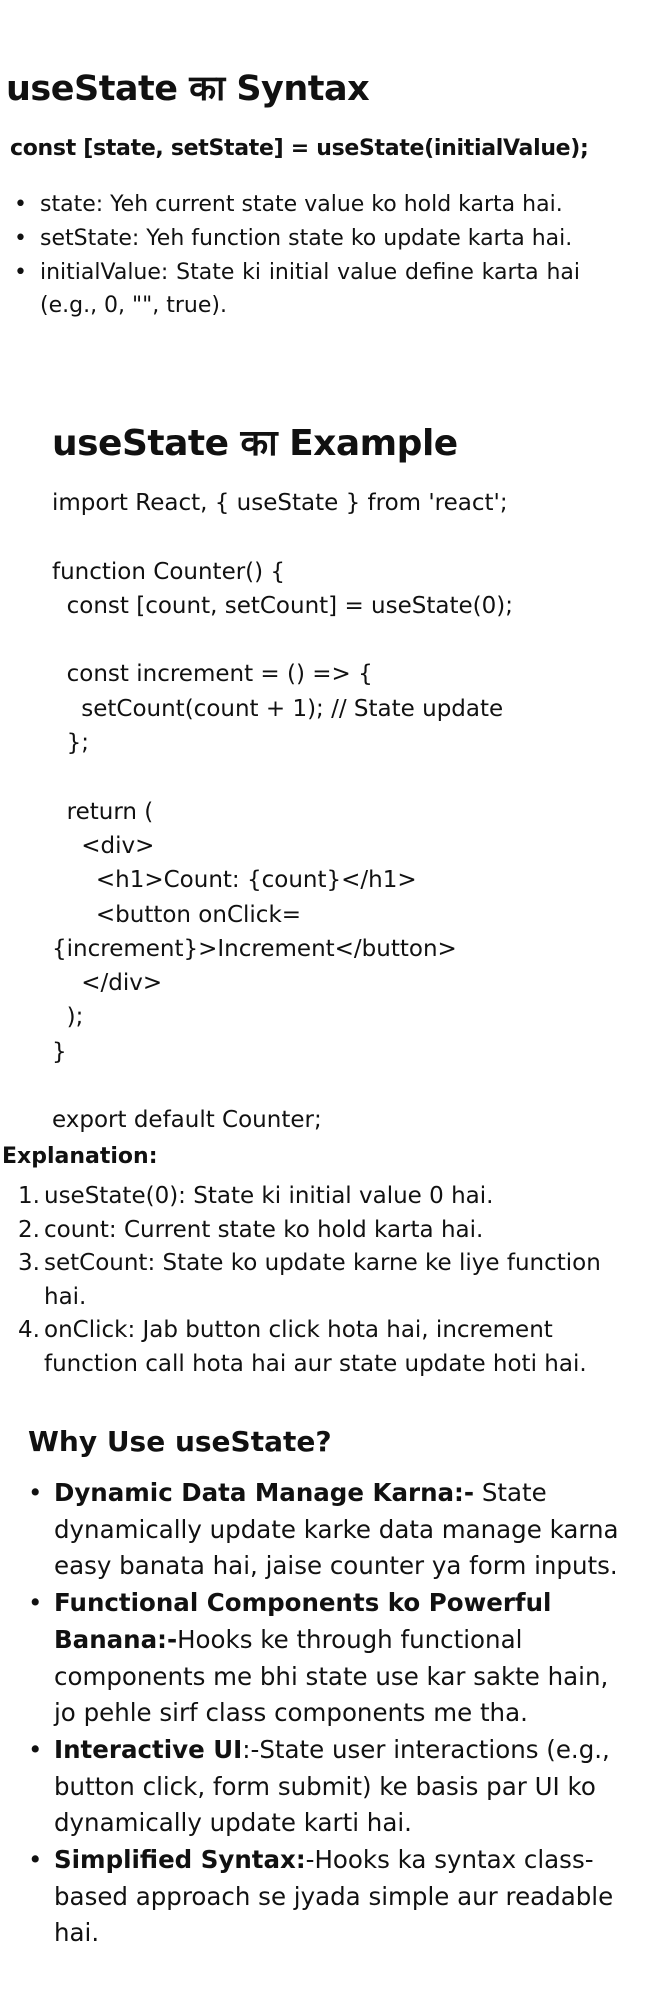 This screenshot has height=2000, width=667. Describe the element at coordinates (148, 1749) in the screenshot. I see `reason-heading: Interactive UI` at that location.